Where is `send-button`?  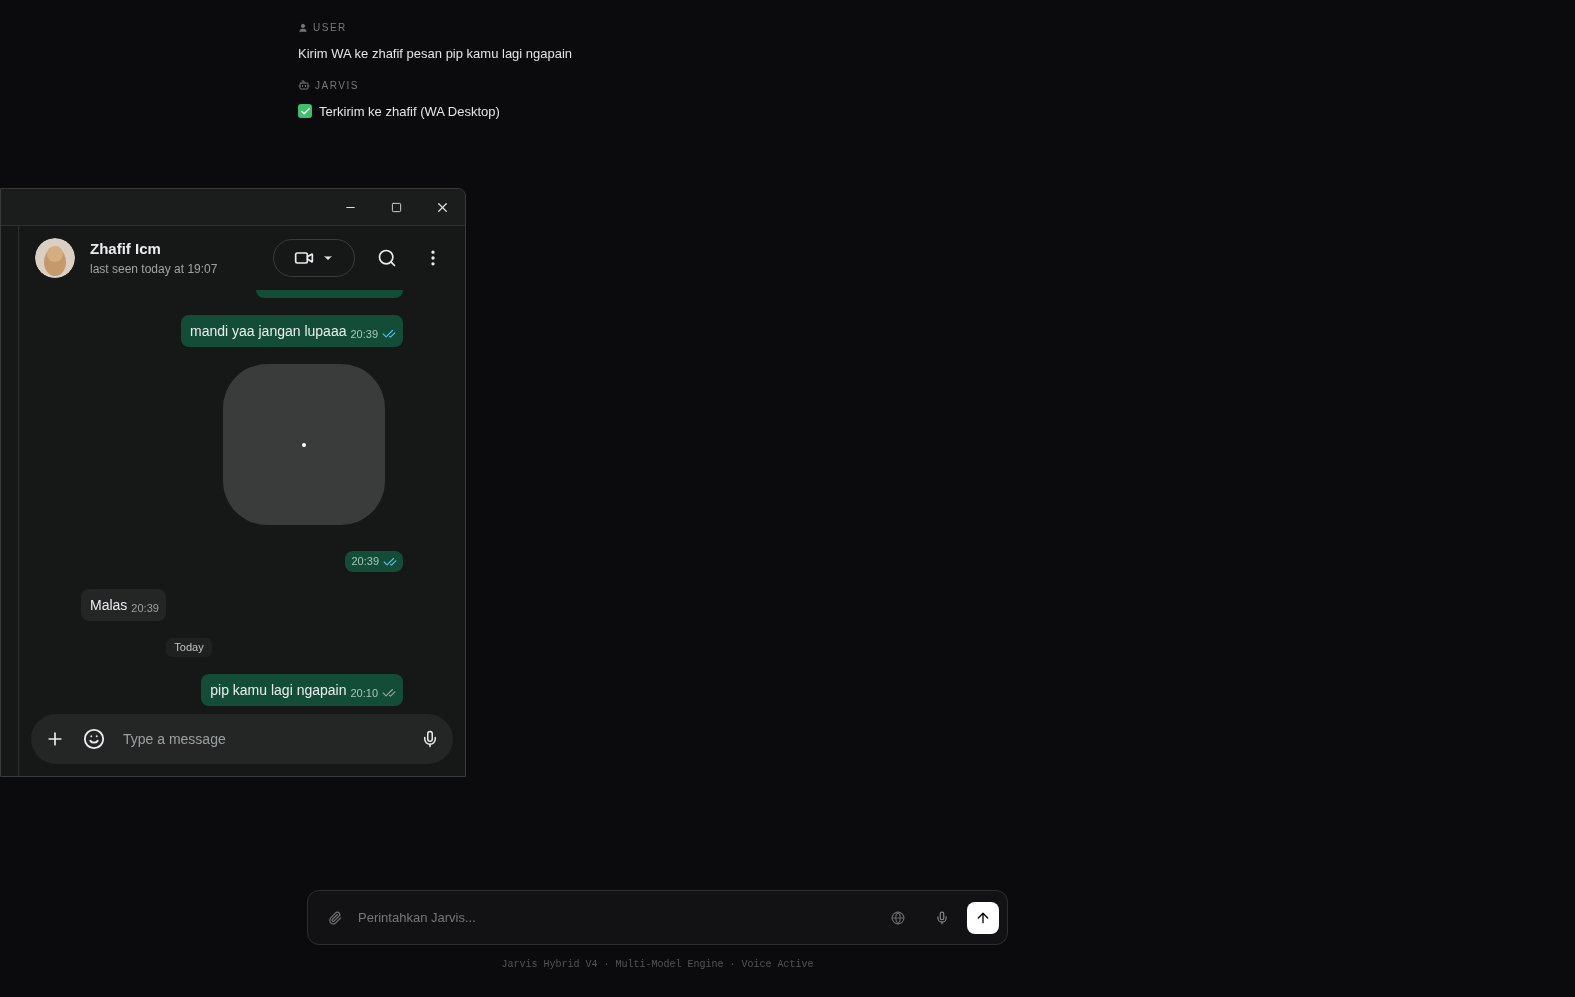
send-button is located at coordinates (983, 917).